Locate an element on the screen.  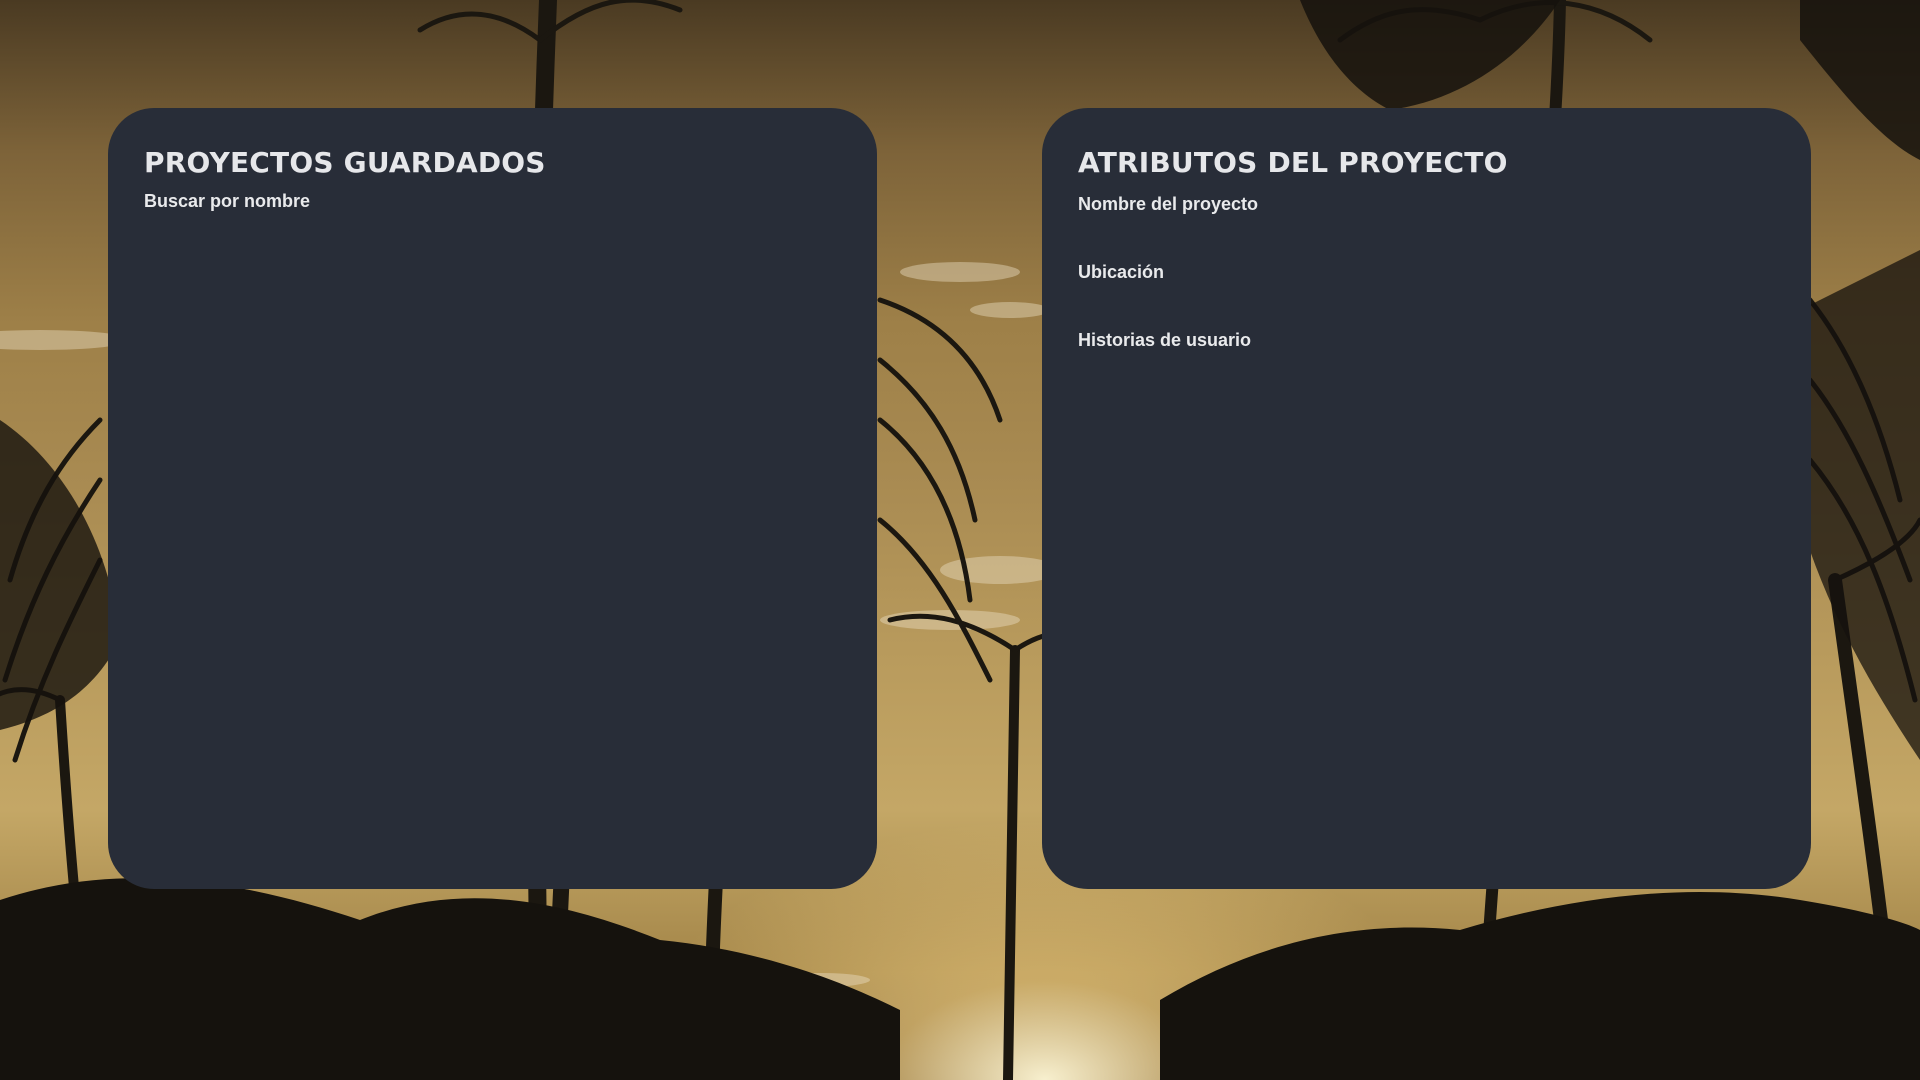
project-name-label: Nombre del proyecto is located at coordinates (1168, 204).